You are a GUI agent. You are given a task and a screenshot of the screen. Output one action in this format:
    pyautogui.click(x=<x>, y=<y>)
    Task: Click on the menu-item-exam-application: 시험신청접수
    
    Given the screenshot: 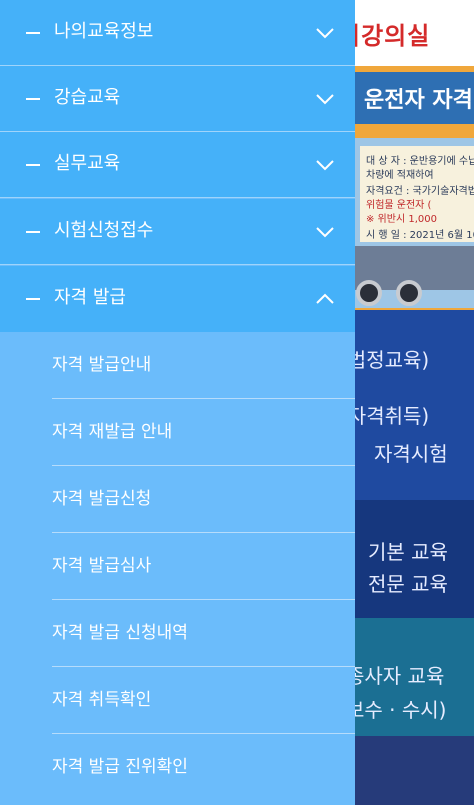 What is the action you would take?
    pyautogui.click(x=177, y=232)
    